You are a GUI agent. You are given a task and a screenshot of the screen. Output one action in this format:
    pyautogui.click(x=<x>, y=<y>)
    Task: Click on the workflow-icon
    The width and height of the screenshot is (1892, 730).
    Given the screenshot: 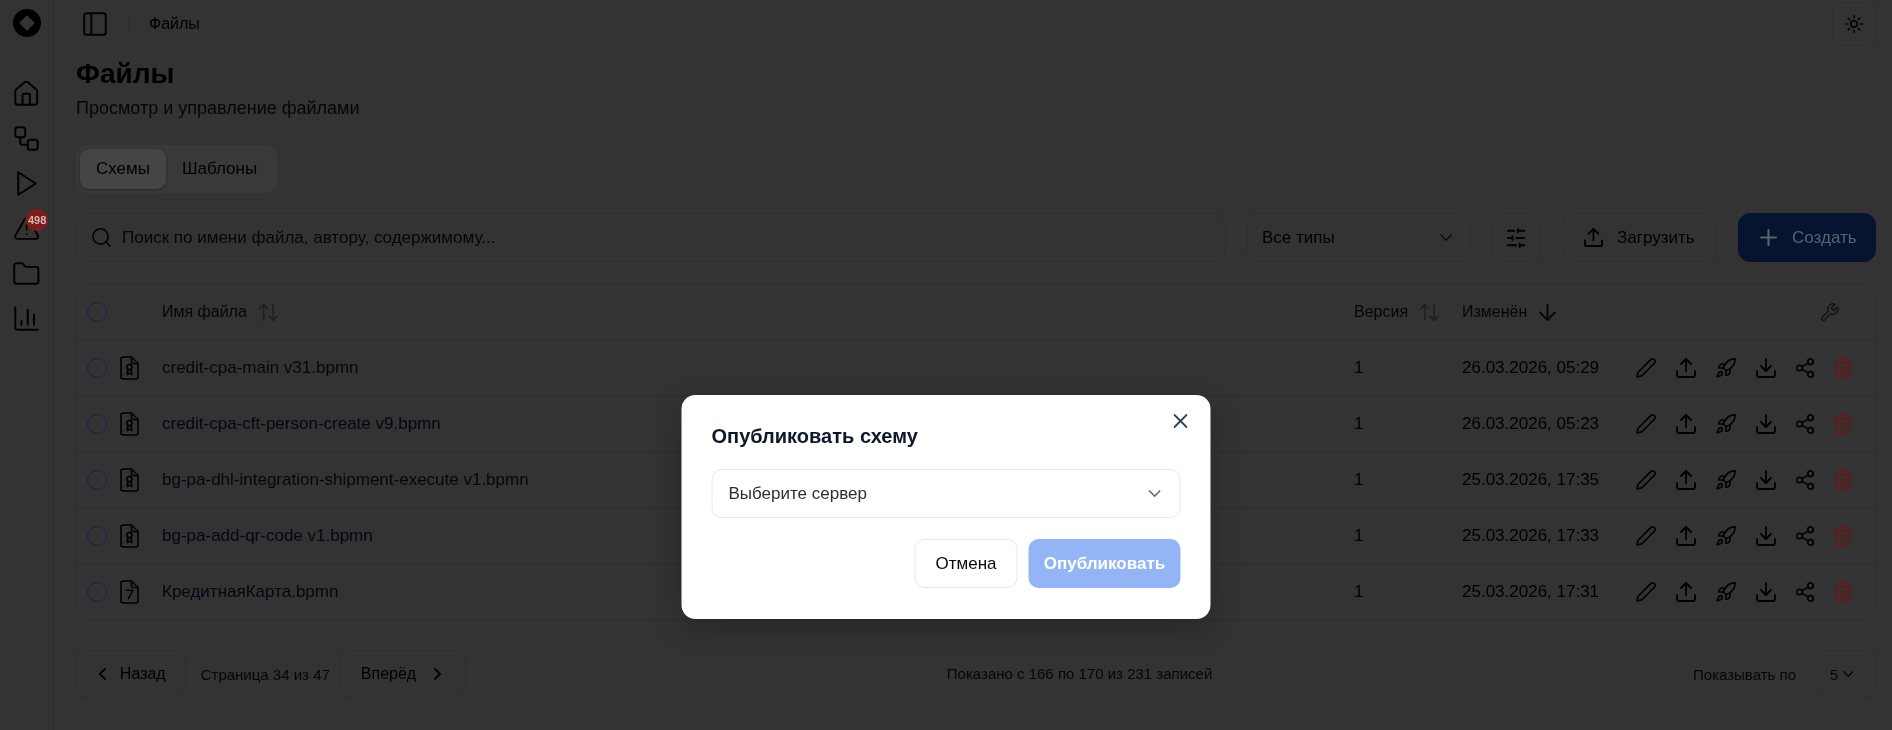 What is the action you would take?
    pyautogui.click(x=26, y=138)
    